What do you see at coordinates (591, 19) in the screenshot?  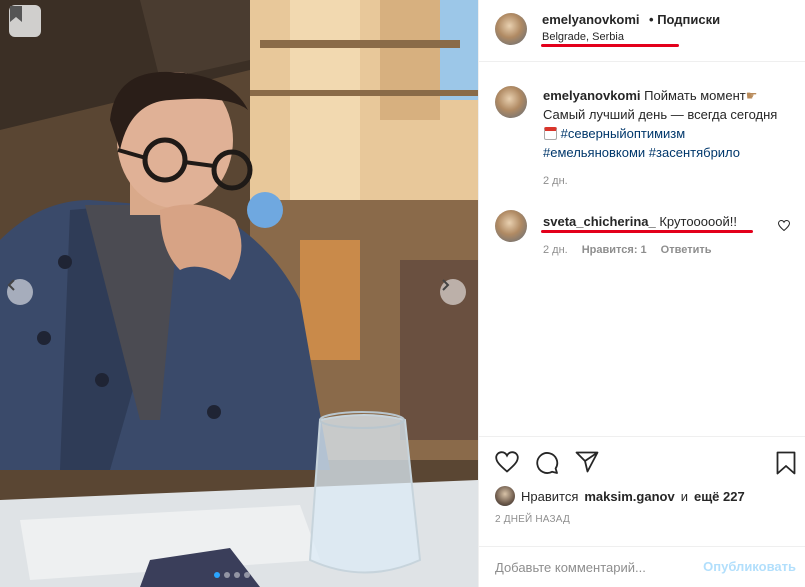 I see `author-username: emelyanovkomi` at bounding box center [591, 19].